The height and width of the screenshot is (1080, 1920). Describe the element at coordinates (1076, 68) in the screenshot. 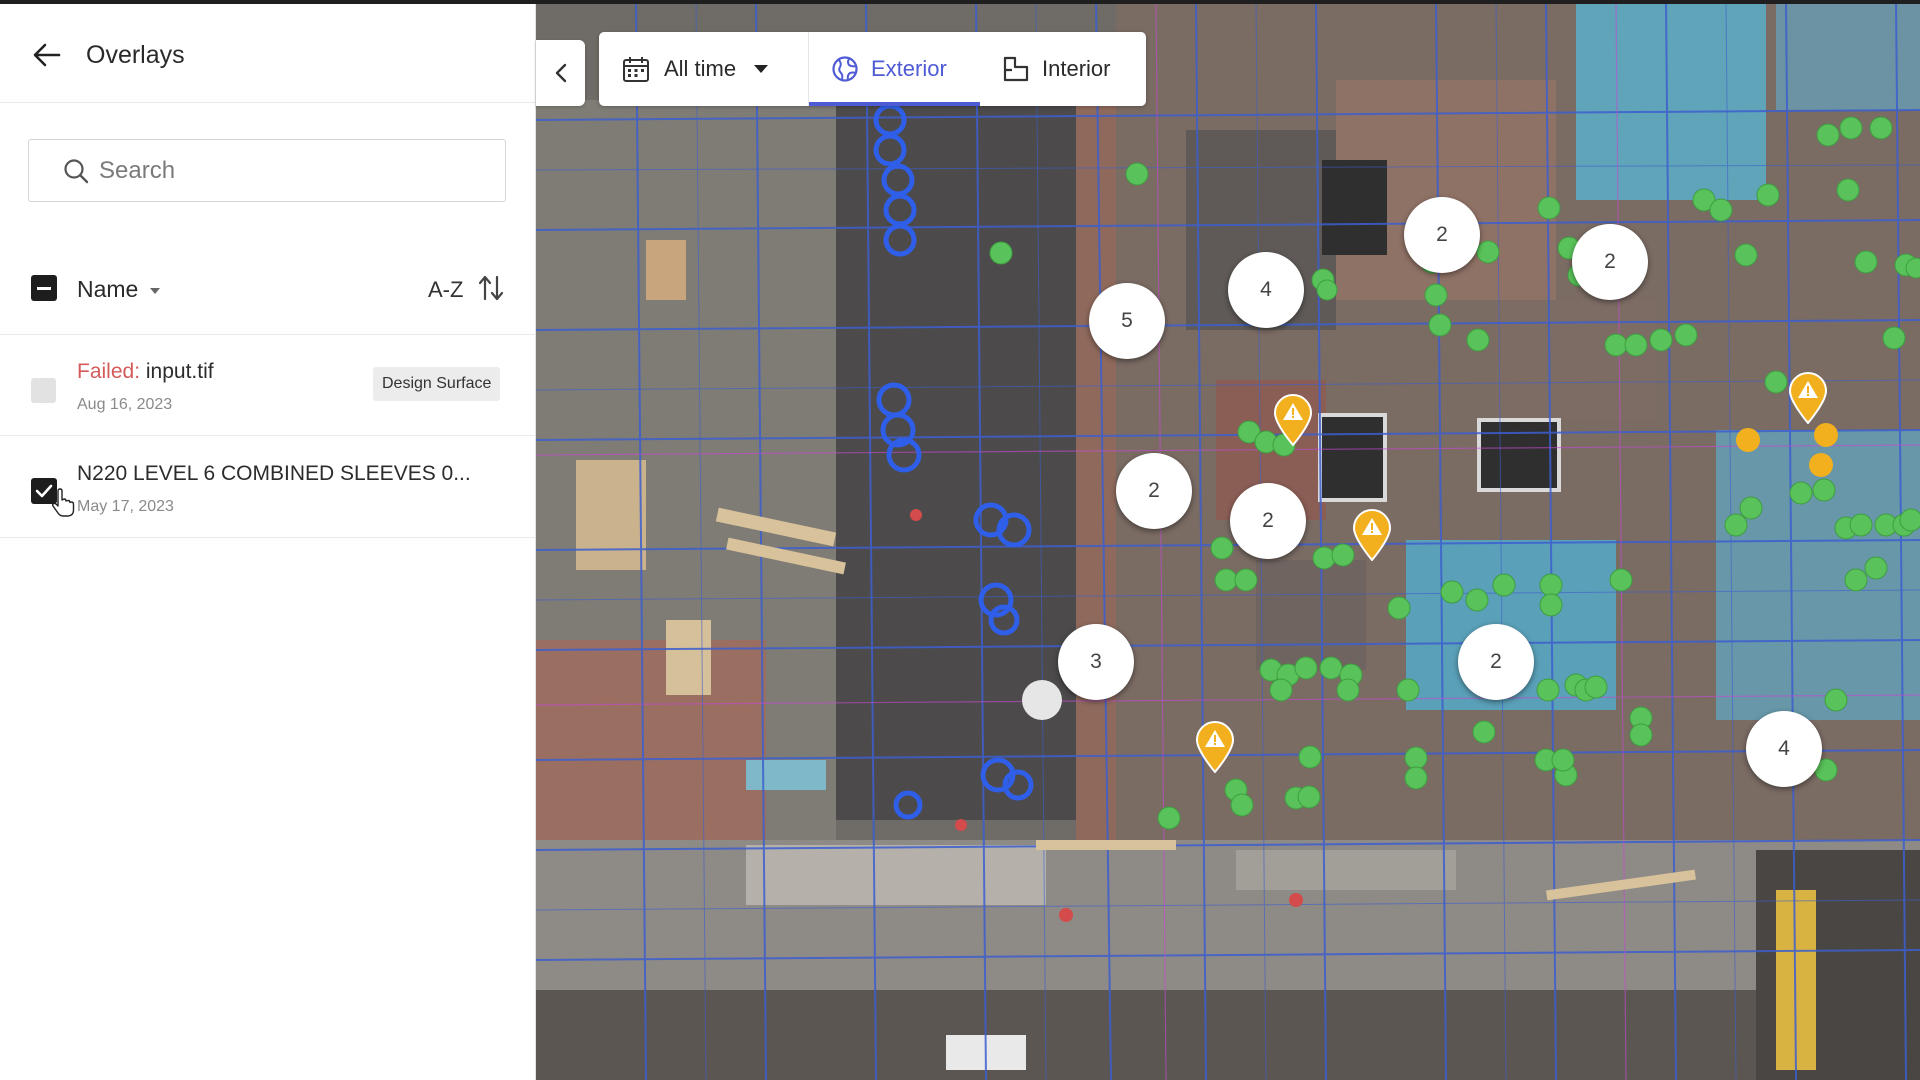

I see `tab-interior-label: Interior` at that location.